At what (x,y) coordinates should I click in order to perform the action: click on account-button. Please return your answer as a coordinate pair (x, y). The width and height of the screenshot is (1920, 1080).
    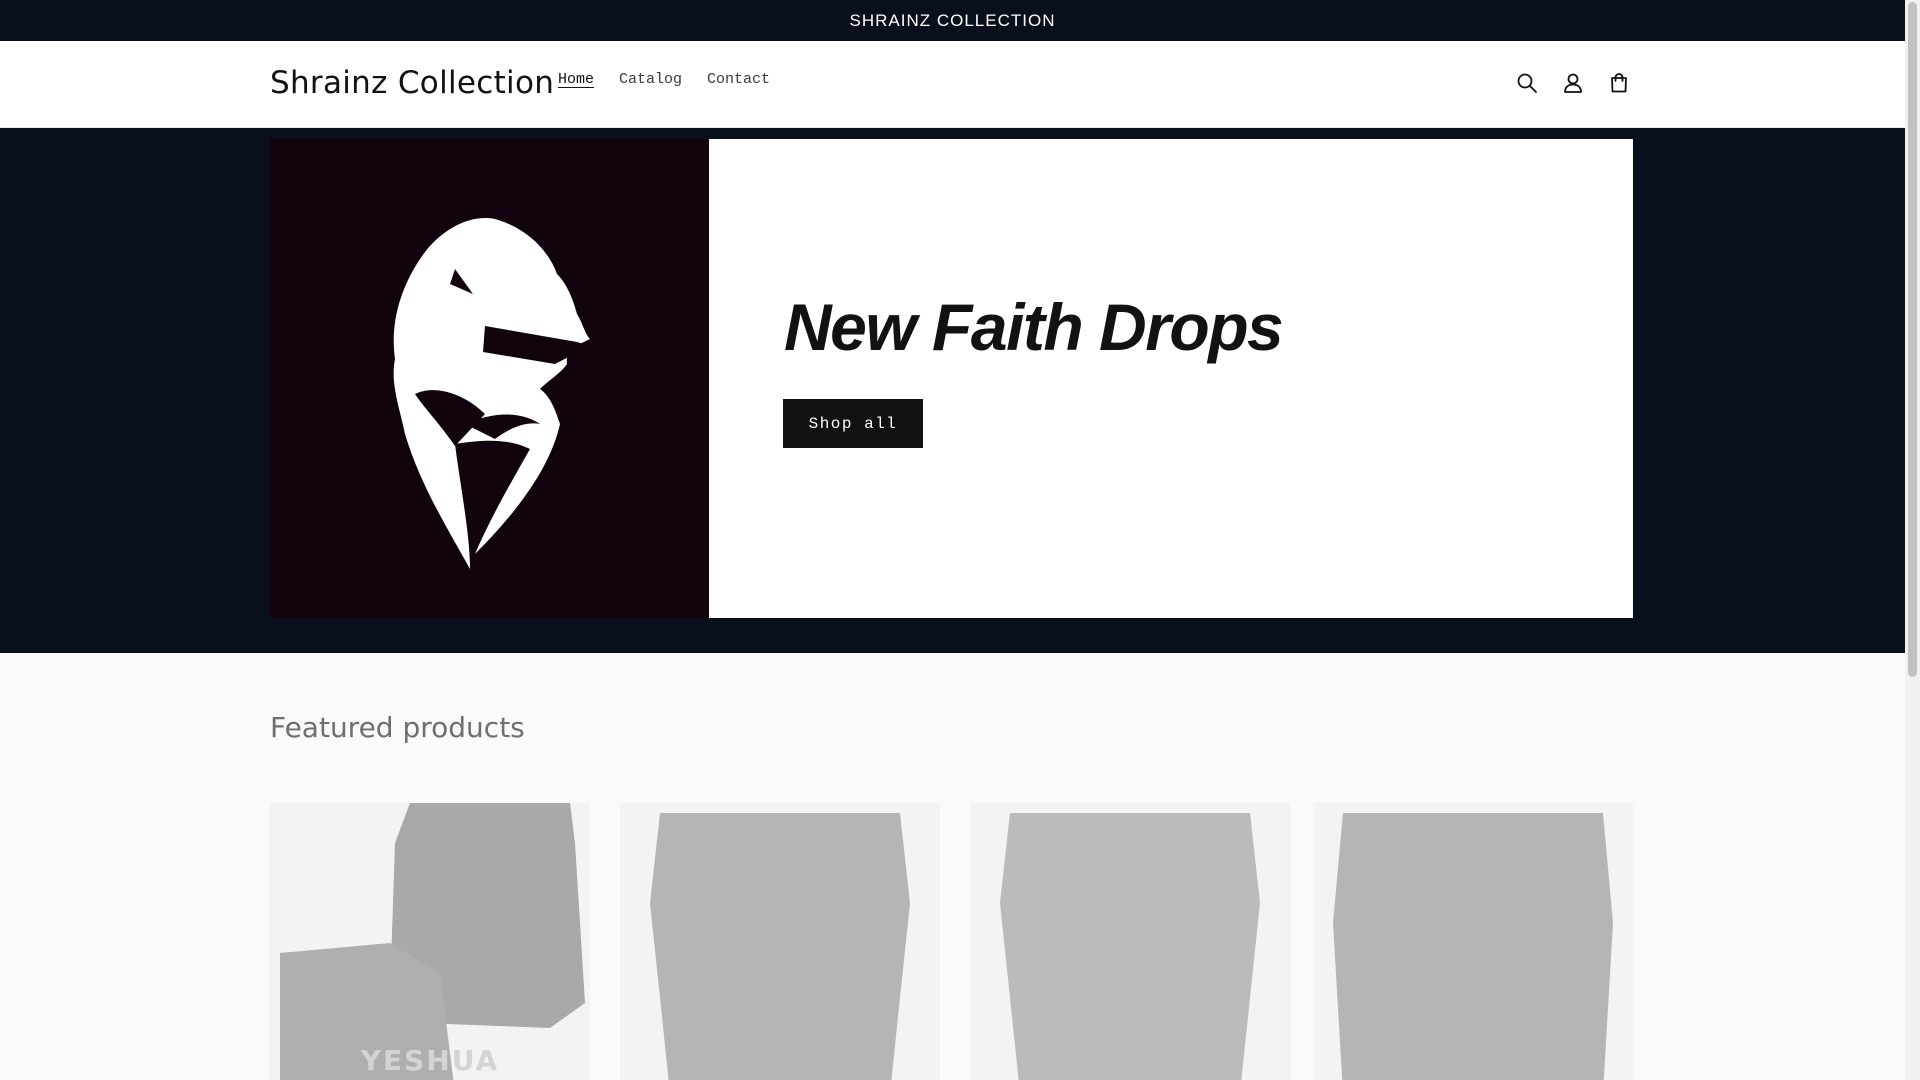
    Looking at the image, I should click on (1573, 83).